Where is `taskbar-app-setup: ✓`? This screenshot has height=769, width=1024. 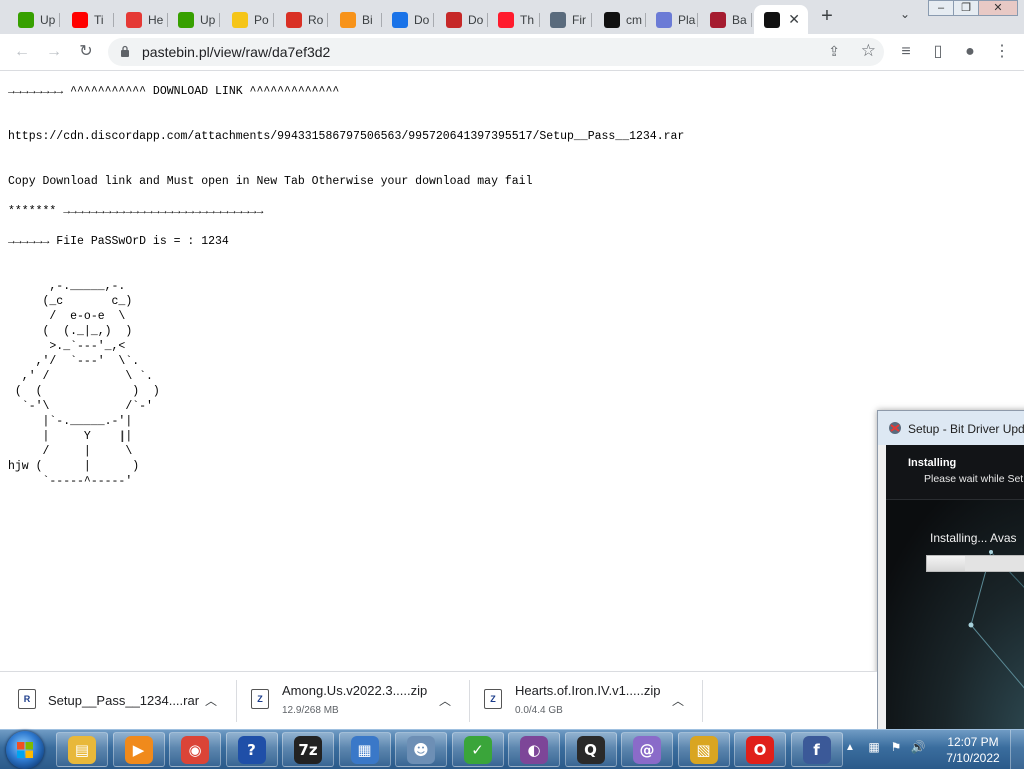
taskbar-app-setup: ✓ is located at coordinates (477, 749).